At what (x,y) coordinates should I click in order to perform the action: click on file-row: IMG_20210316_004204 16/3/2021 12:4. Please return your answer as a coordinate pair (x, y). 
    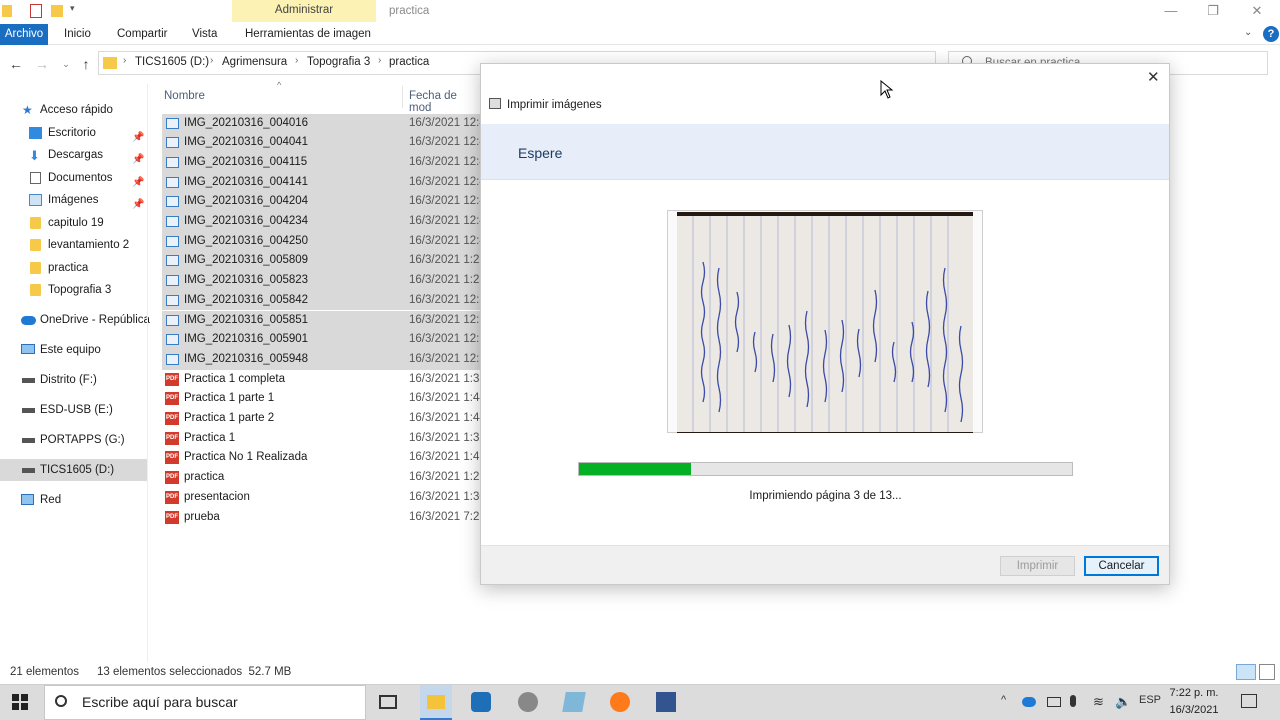
    Looking at the image, I should click on (324, 202).